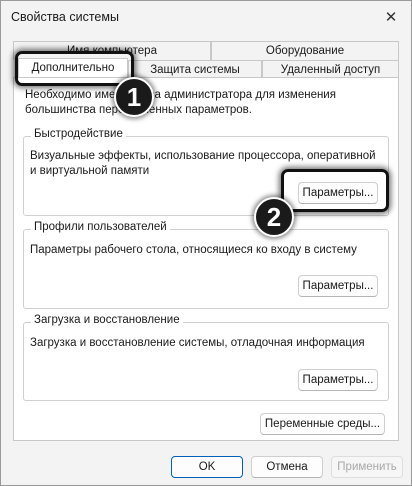 This screenshot has width=412, height=486. What do you see at coordinates (367, 467) in the screenshot?
I see `apply-button: Применить` at bounding box center [367, 467].